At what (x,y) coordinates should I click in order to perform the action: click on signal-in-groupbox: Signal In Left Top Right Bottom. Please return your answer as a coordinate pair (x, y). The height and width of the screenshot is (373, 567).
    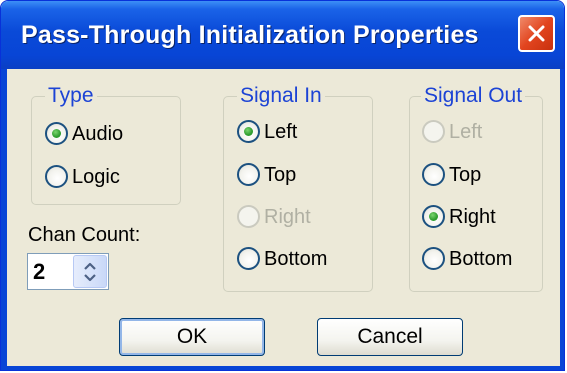
    Looking at the image, I should click on (298, 188).